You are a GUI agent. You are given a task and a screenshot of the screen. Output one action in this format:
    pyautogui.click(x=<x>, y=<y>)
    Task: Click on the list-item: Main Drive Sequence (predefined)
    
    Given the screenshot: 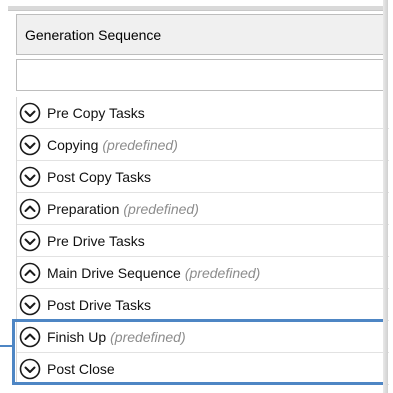 What is the action you would take?
    pyautogui.click(x=203, y=273)
    